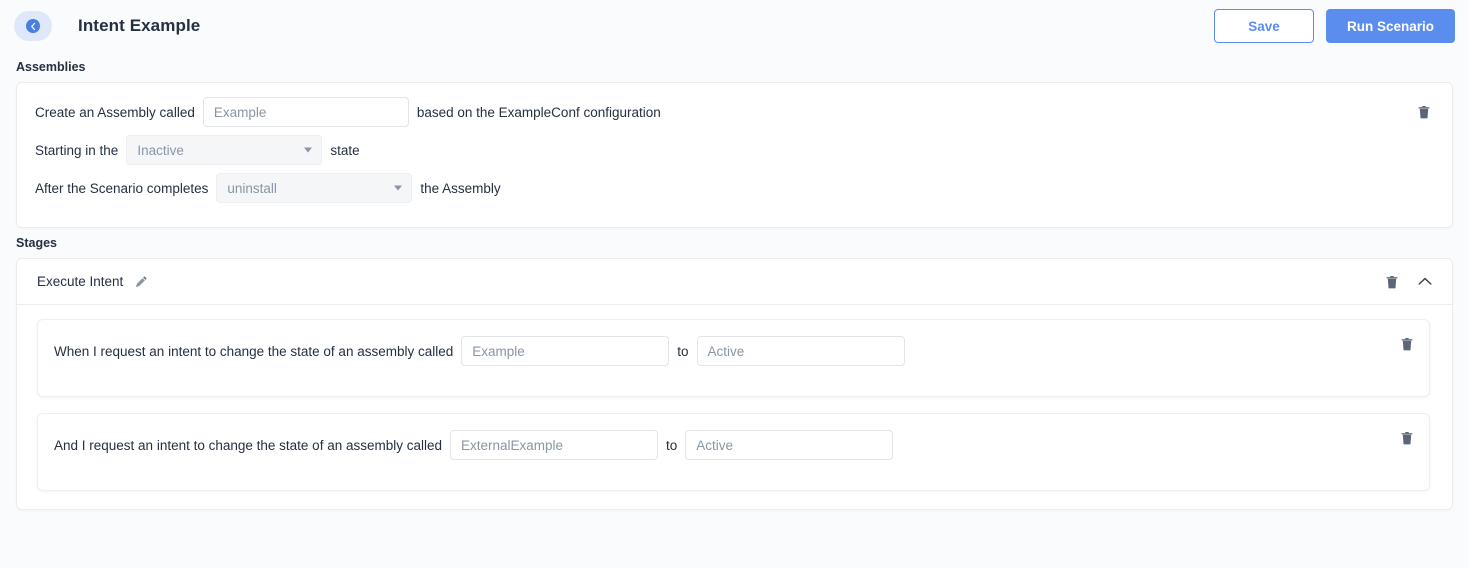 The height and width of the screenshot is (568, 1469). What do you see at coordinates (460, 188) in the screenshot?
I see `assembly-cleanup-suffix: the Assembly` at bounding box center [460, 188].